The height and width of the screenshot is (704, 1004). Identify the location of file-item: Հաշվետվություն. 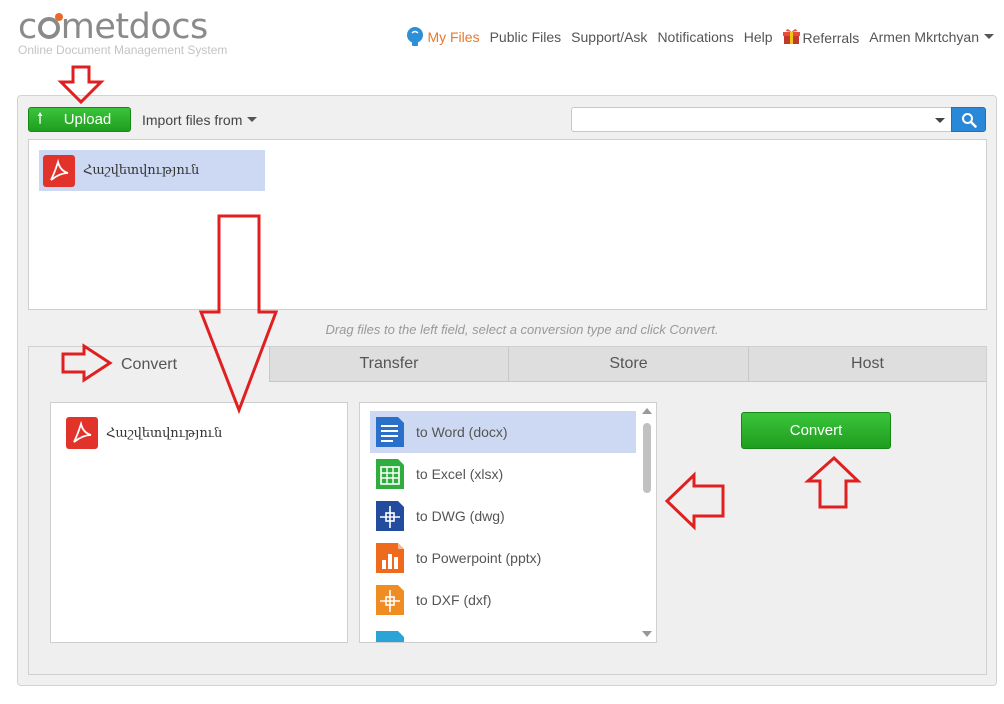
(152, 170).